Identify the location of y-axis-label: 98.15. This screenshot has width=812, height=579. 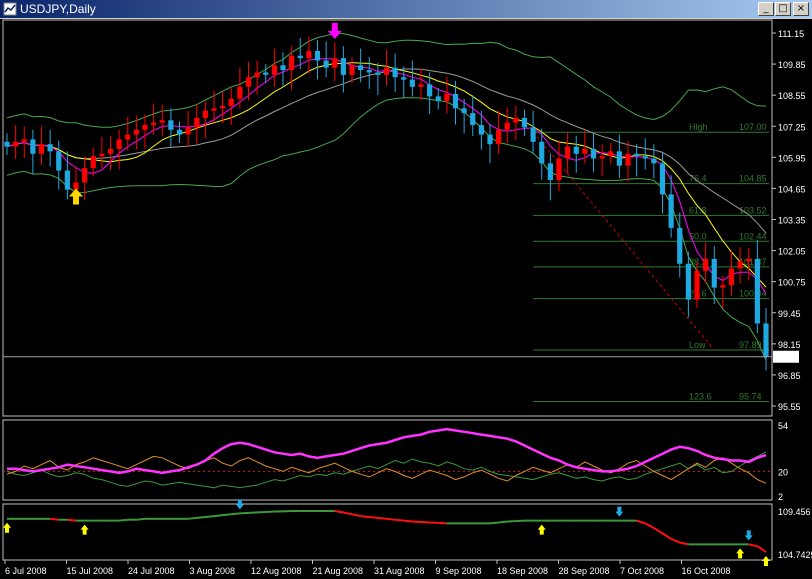
(789, 345).